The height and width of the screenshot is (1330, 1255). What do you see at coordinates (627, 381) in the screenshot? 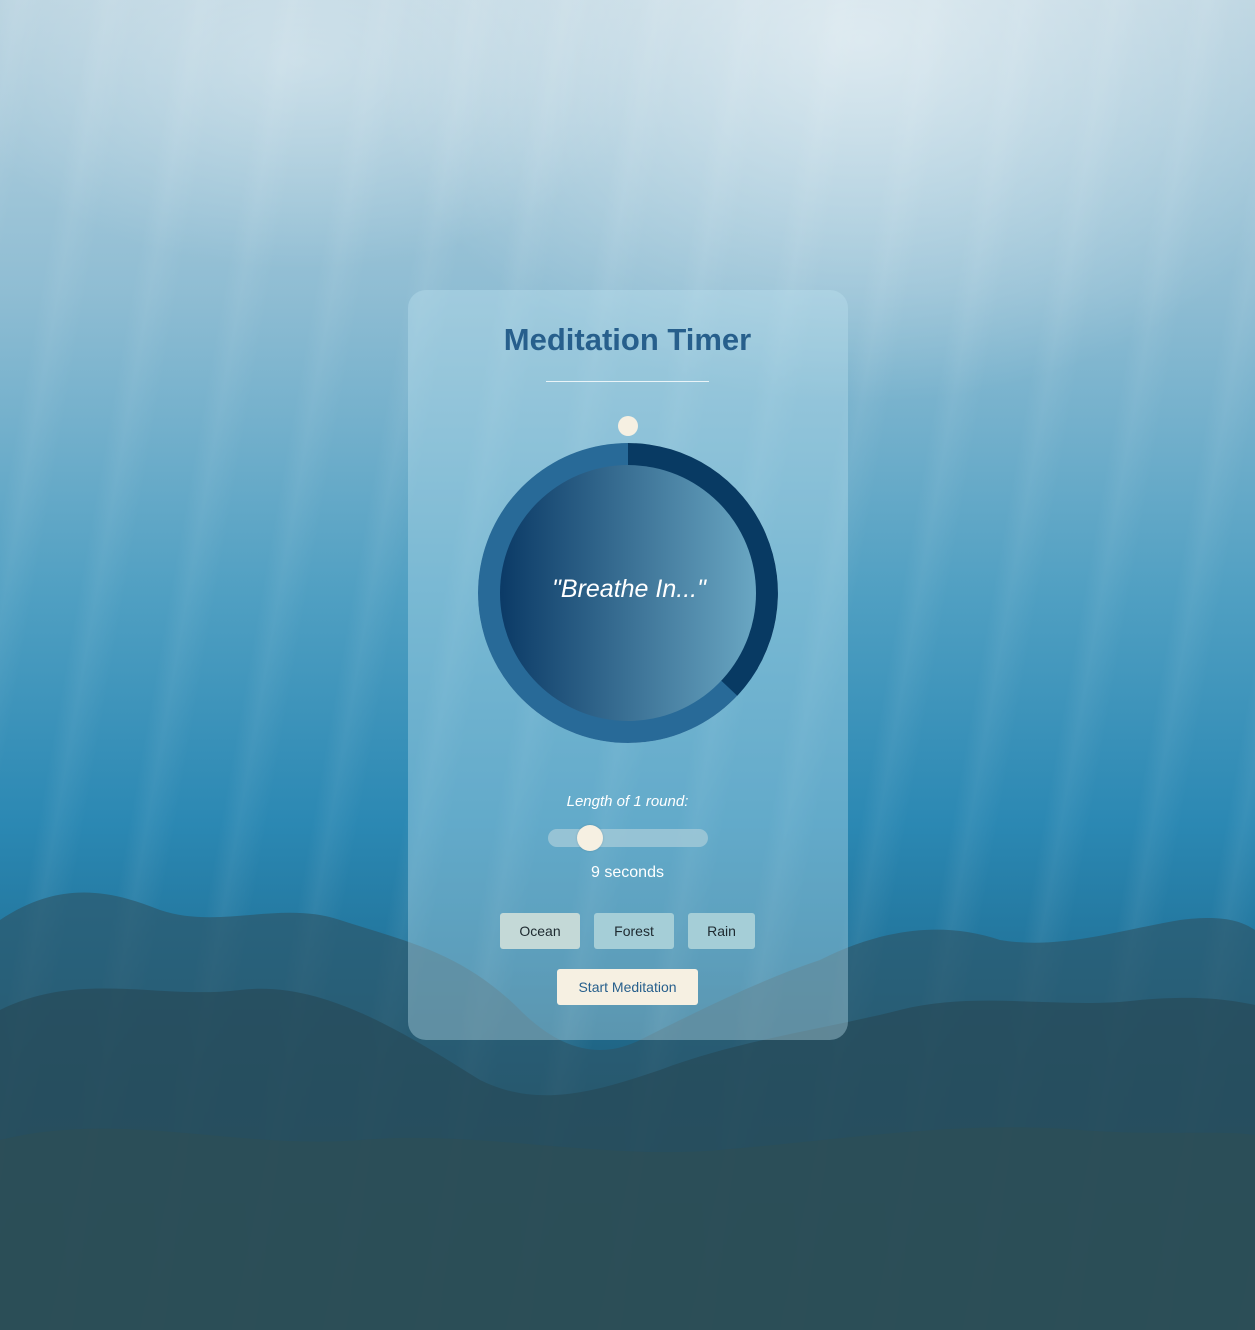
I see `title-divider` at bounding box center [627, 381].